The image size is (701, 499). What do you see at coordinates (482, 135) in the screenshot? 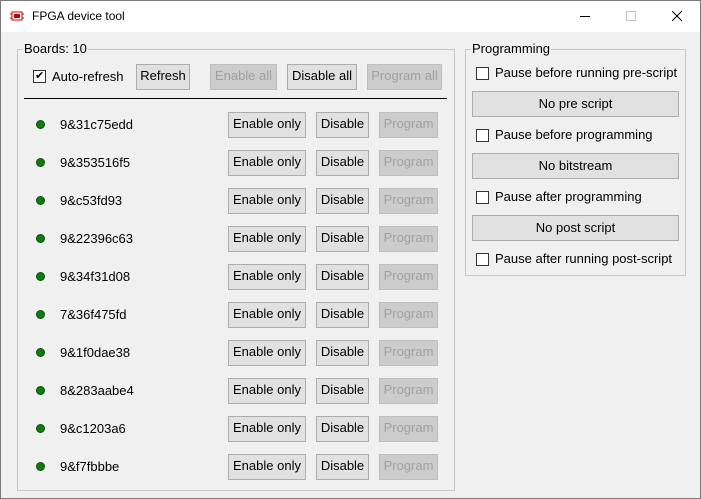
I see `pause-before-programming-checkbox` at bounding box center [482, 135].